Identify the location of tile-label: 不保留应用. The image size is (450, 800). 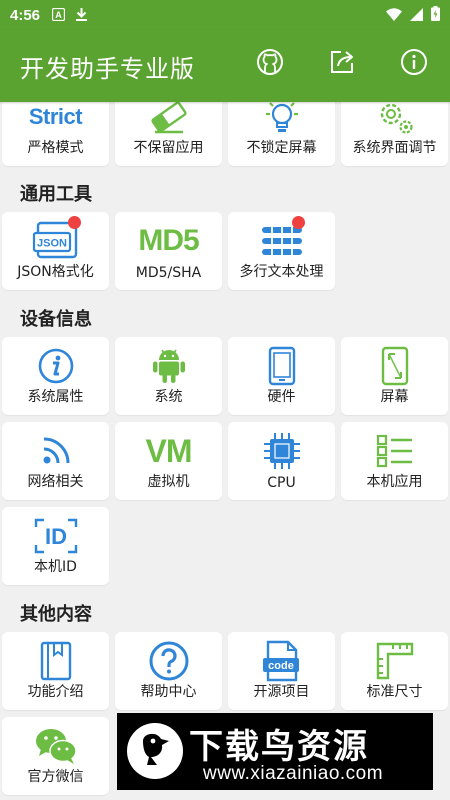
(168, 148).